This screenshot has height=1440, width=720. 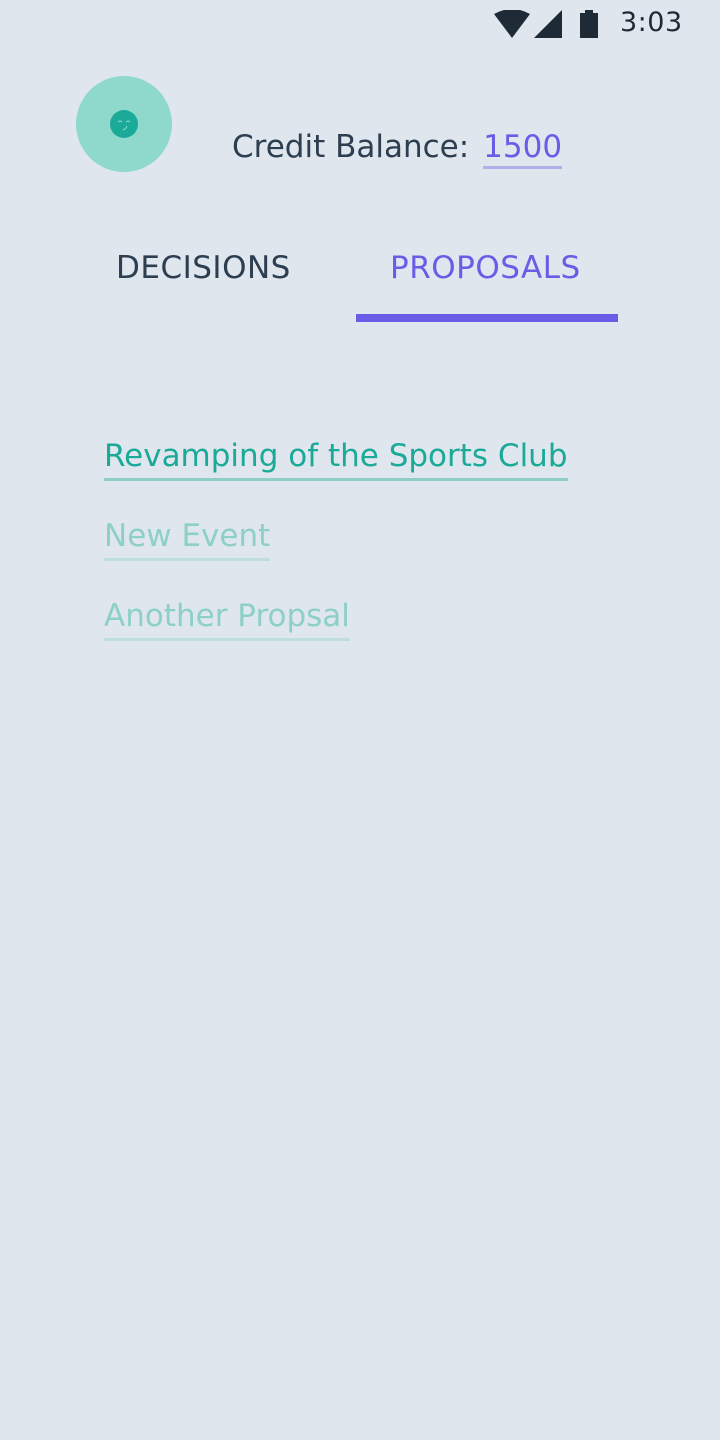 I want to click on proposal-link: Another Propsal, so click(x=227, y=618).